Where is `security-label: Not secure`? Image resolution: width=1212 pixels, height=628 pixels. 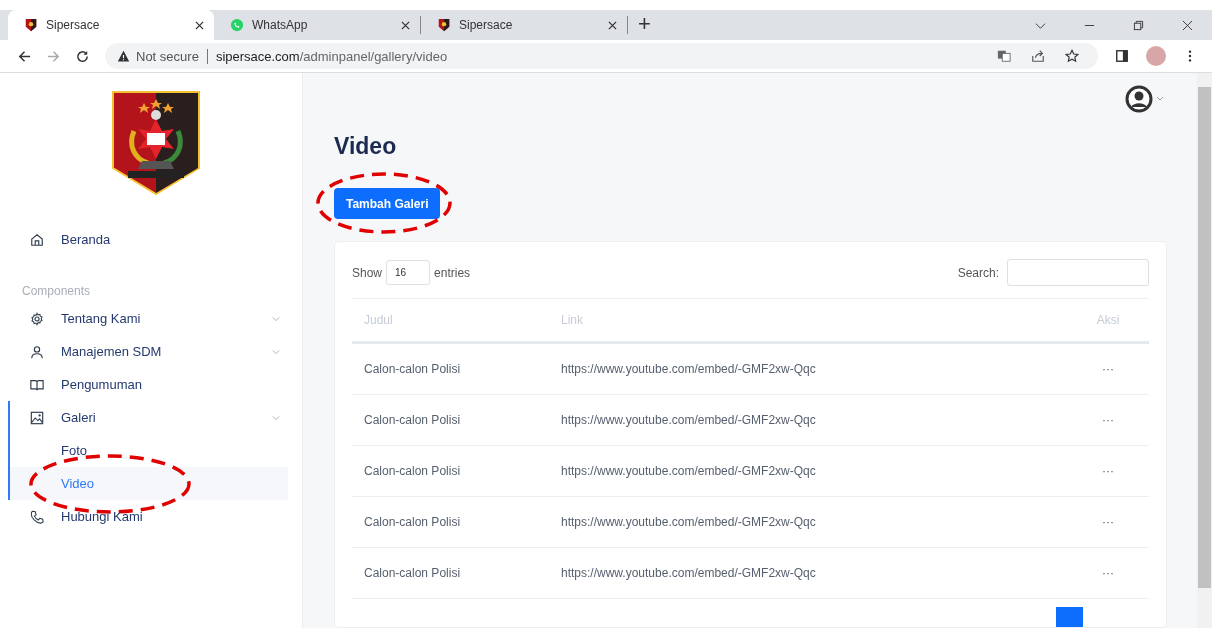 security-label: Not secure is located at coordinates (167, 56).